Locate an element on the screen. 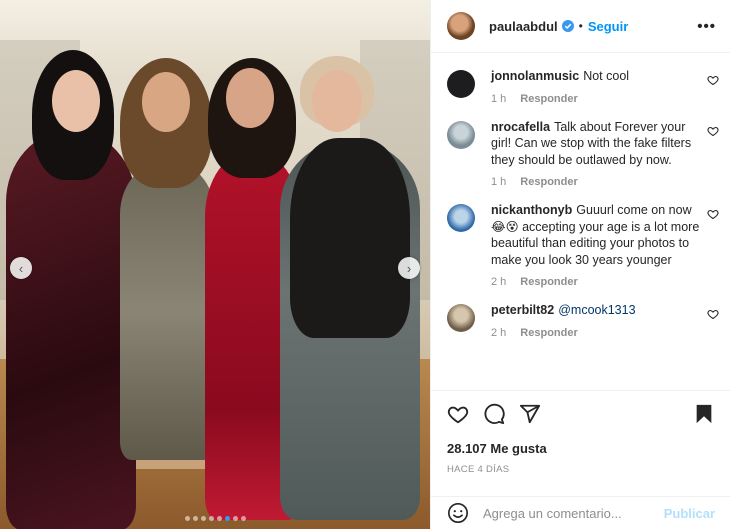 This screenshot has width=730, height=529. comment-message: @mcook1313 is located at coordinates (597, 310).